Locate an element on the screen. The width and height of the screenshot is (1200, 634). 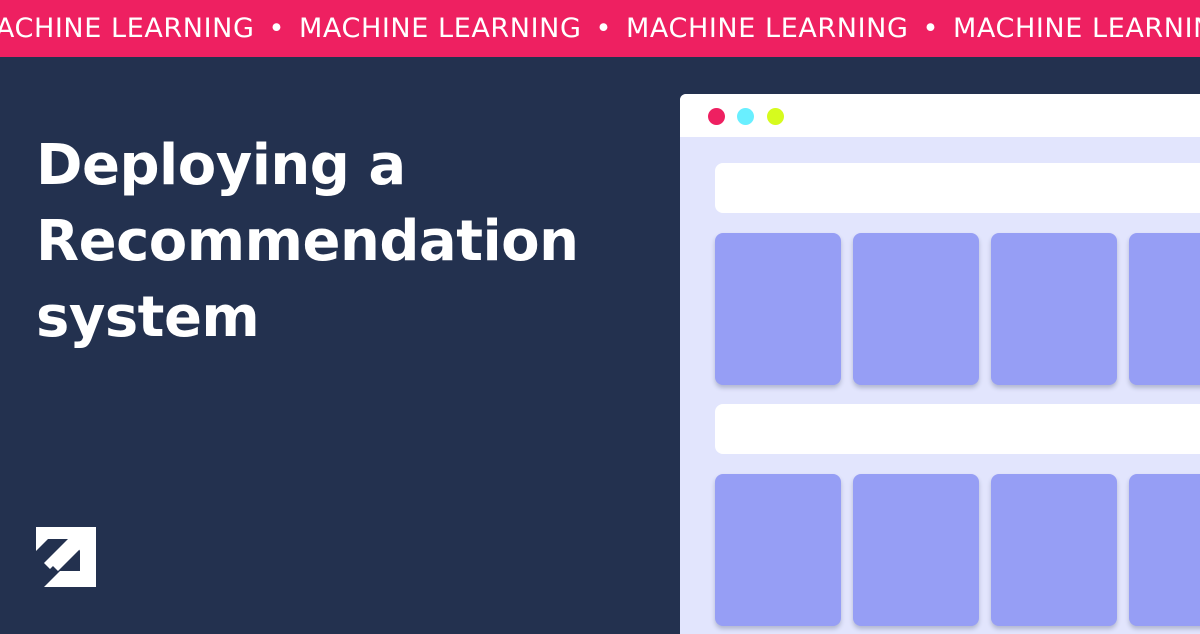
arrow-up-right-icon is located at coordinates (66, 557).